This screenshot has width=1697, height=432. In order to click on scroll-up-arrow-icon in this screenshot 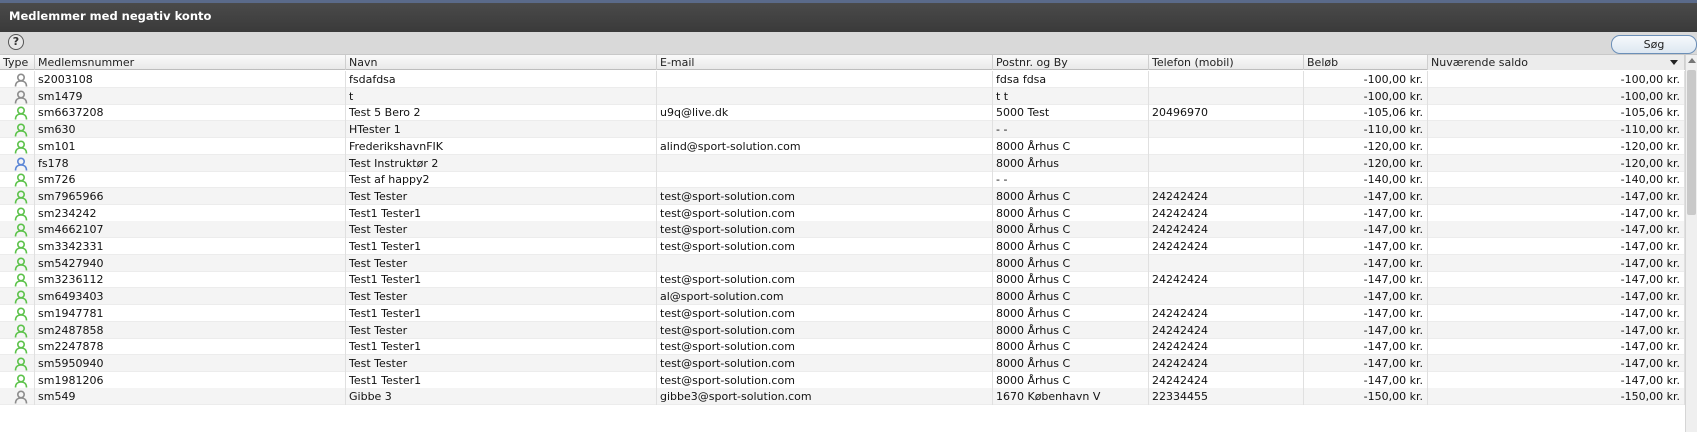, I will do `click(1692, 60)`.